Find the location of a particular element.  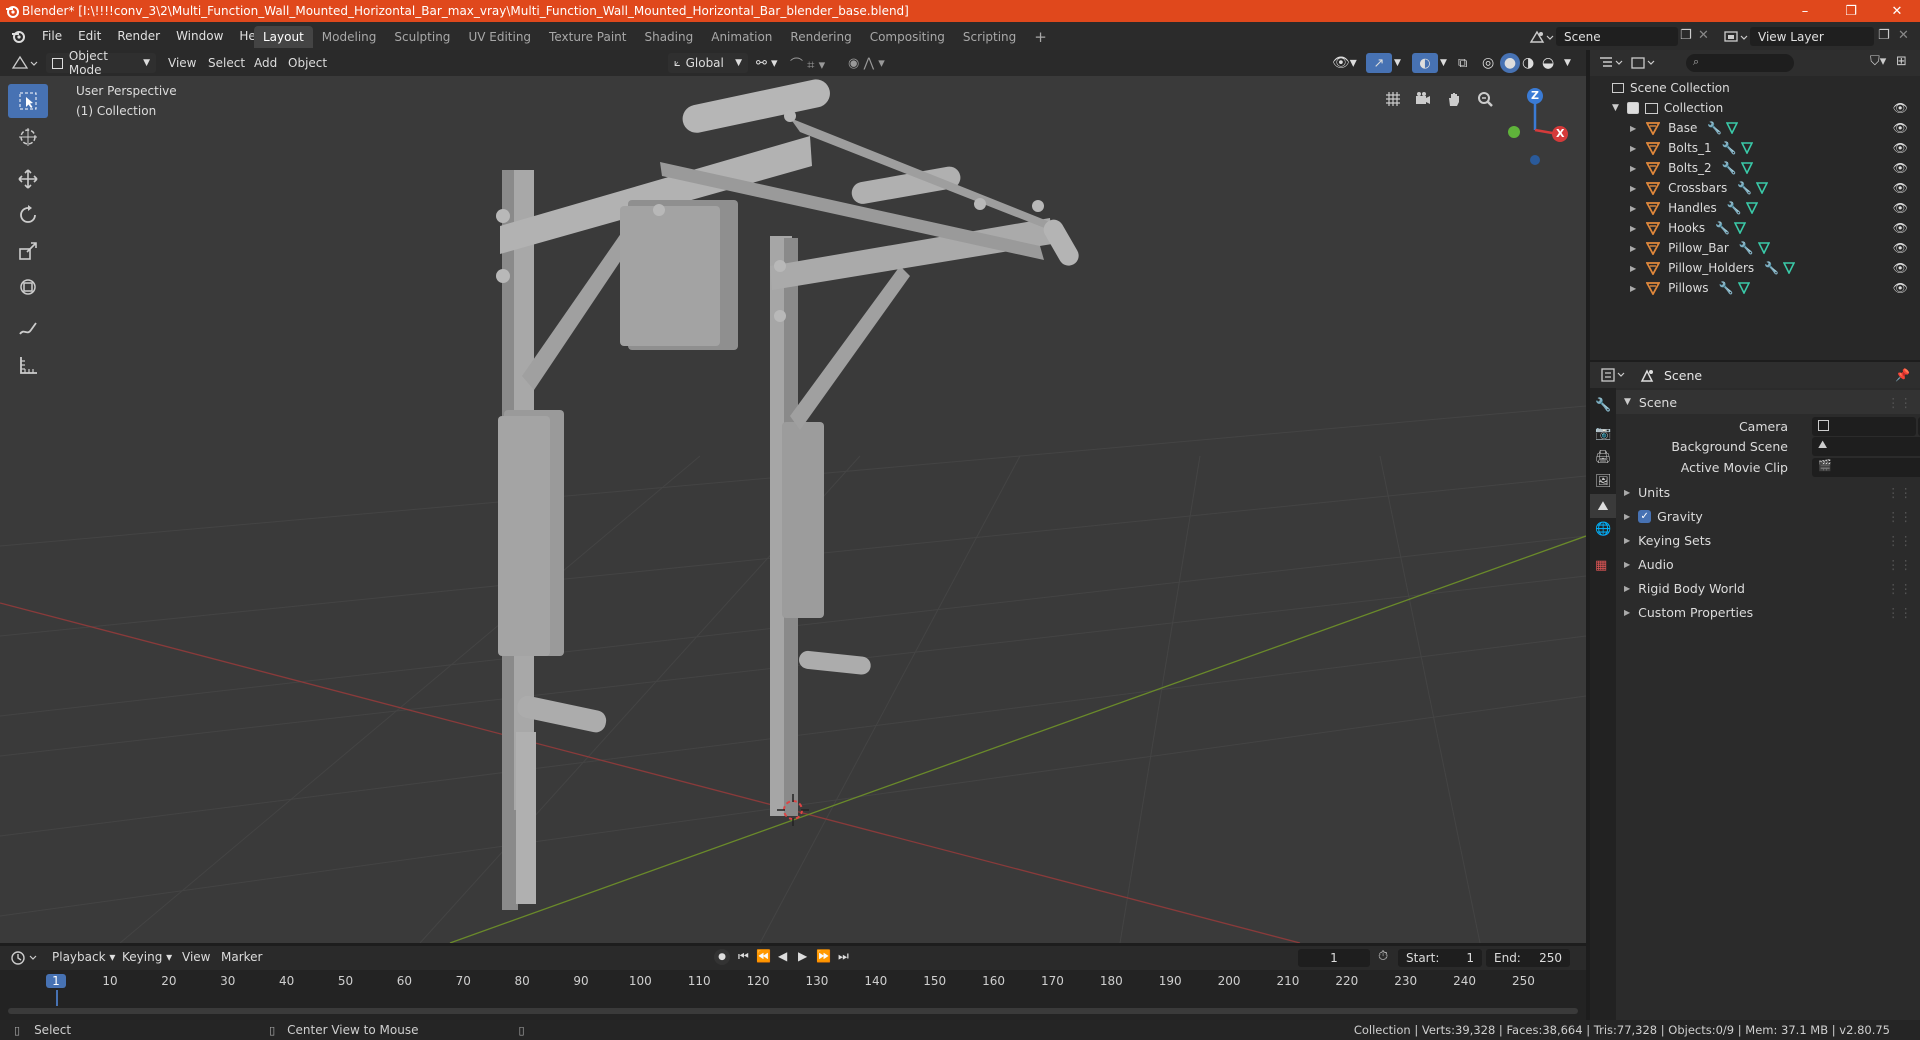

camera-field is located at coordinates (1864, 426).